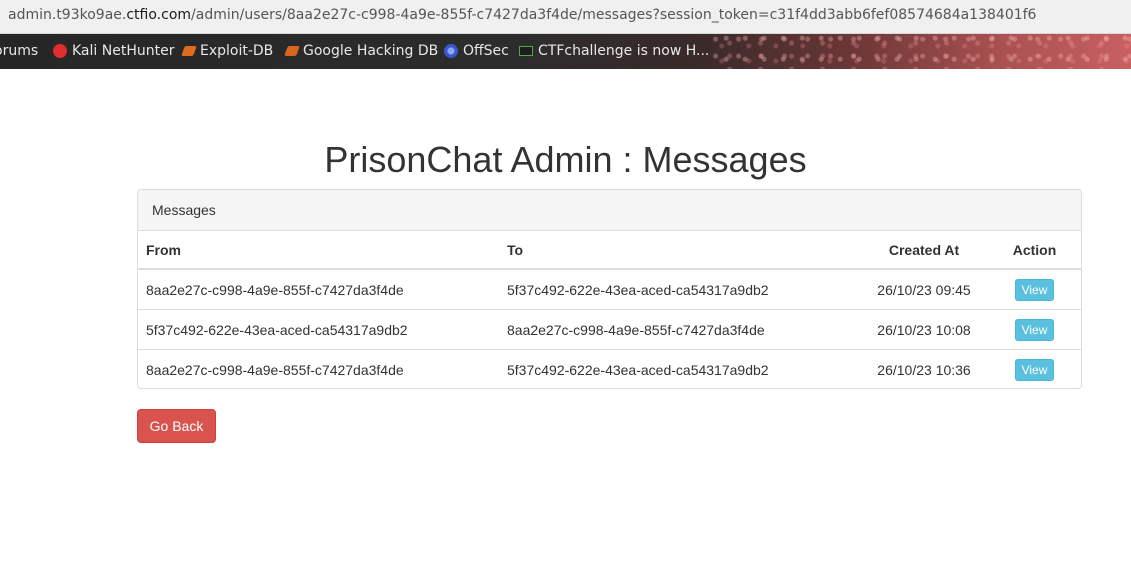 This screenshot has width=1131, height=581. Describe the element at coordinates (679, 329) in the screenshot. I see `cell-to: 8aa2e27c-c998-4a9e-855f-c7427da3f4de` at that location.